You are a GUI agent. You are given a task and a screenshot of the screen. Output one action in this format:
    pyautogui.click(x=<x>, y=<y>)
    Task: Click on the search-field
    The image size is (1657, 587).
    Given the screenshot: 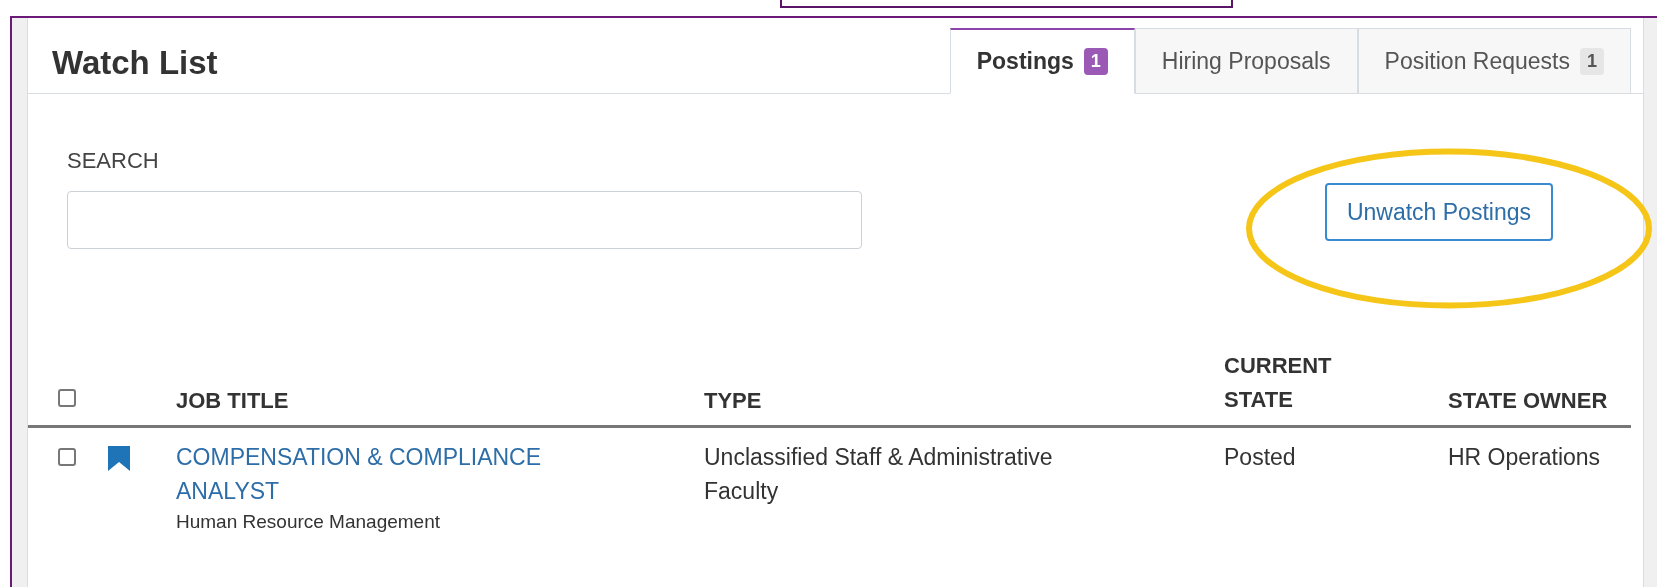 What is the action you would take?
    pyautogui.click(x=464, y=220)
    